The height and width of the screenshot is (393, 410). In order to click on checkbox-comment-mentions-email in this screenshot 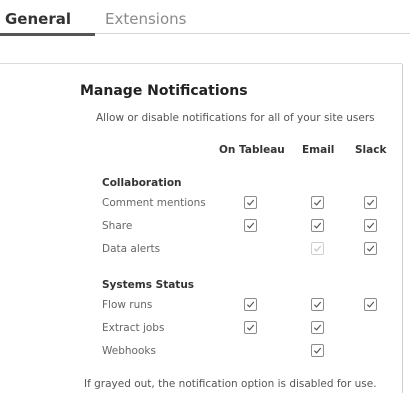, I will do `click(317, 202)`.